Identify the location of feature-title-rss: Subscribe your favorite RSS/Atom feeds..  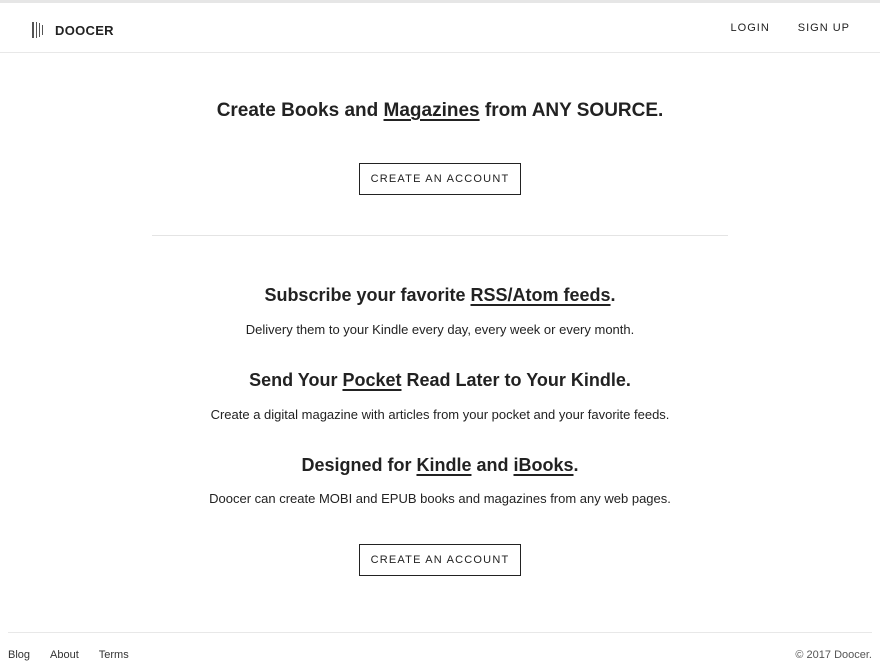
(440, 295).